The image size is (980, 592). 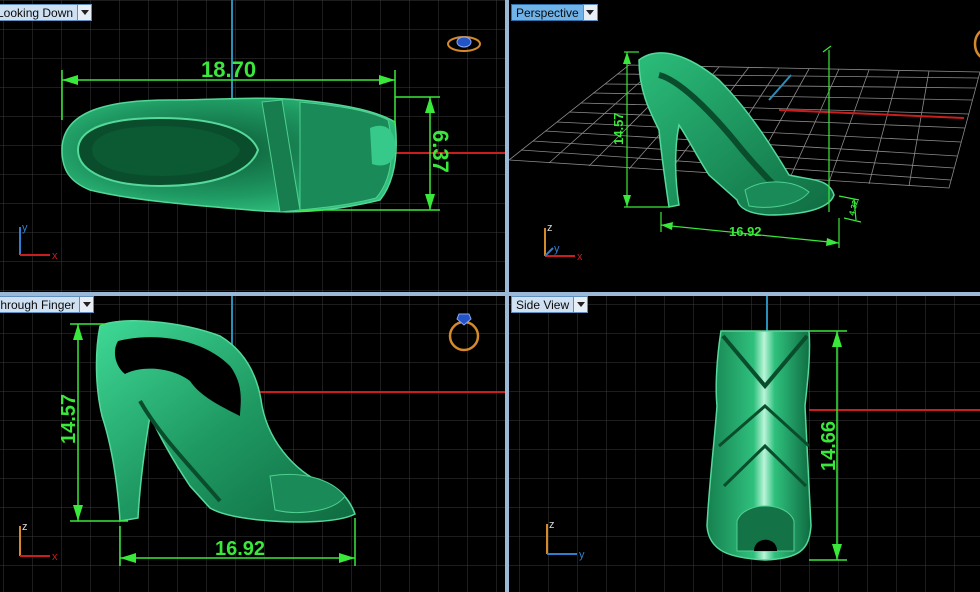 What do you see at coordinates (440, 151) in the screenshot?
I see `dimension-width: 6.37` at bounding box center [440, 151].